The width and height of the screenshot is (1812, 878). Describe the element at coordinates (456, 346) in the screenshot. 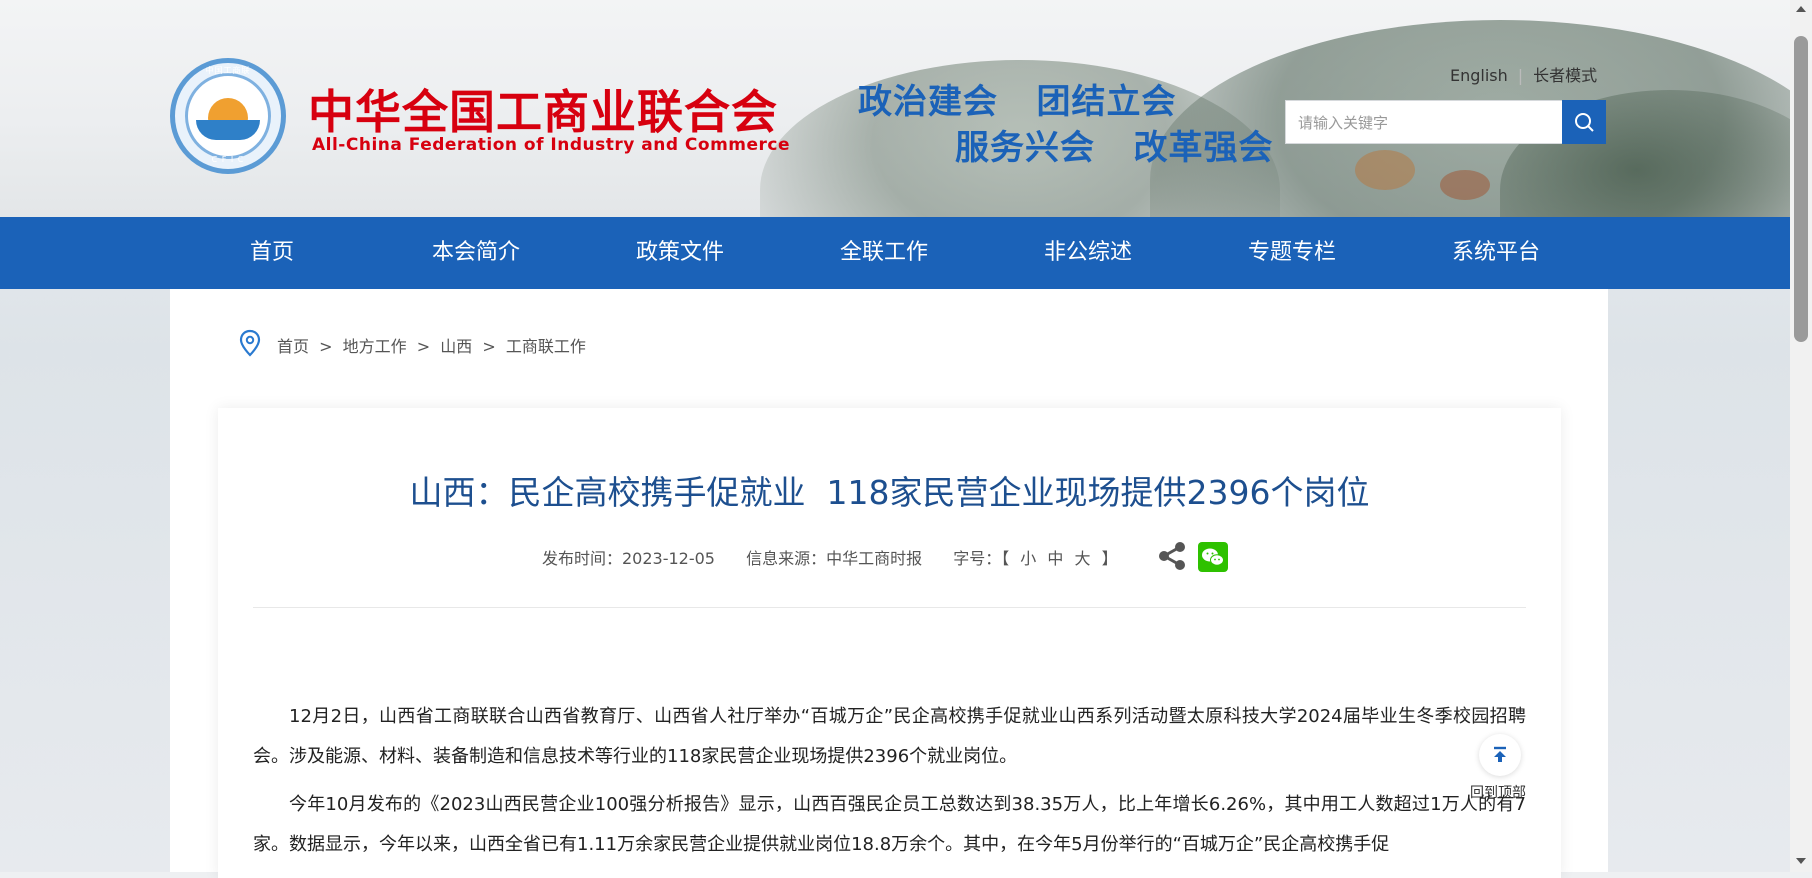

I see `breadcrumb-shanxi: 山西` at that location.